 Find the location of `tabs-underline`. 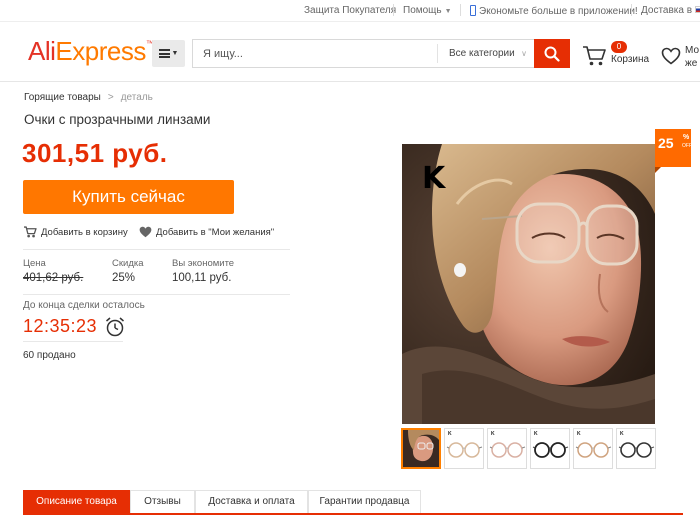

tabs-underline is located at coordinates (353, 514).